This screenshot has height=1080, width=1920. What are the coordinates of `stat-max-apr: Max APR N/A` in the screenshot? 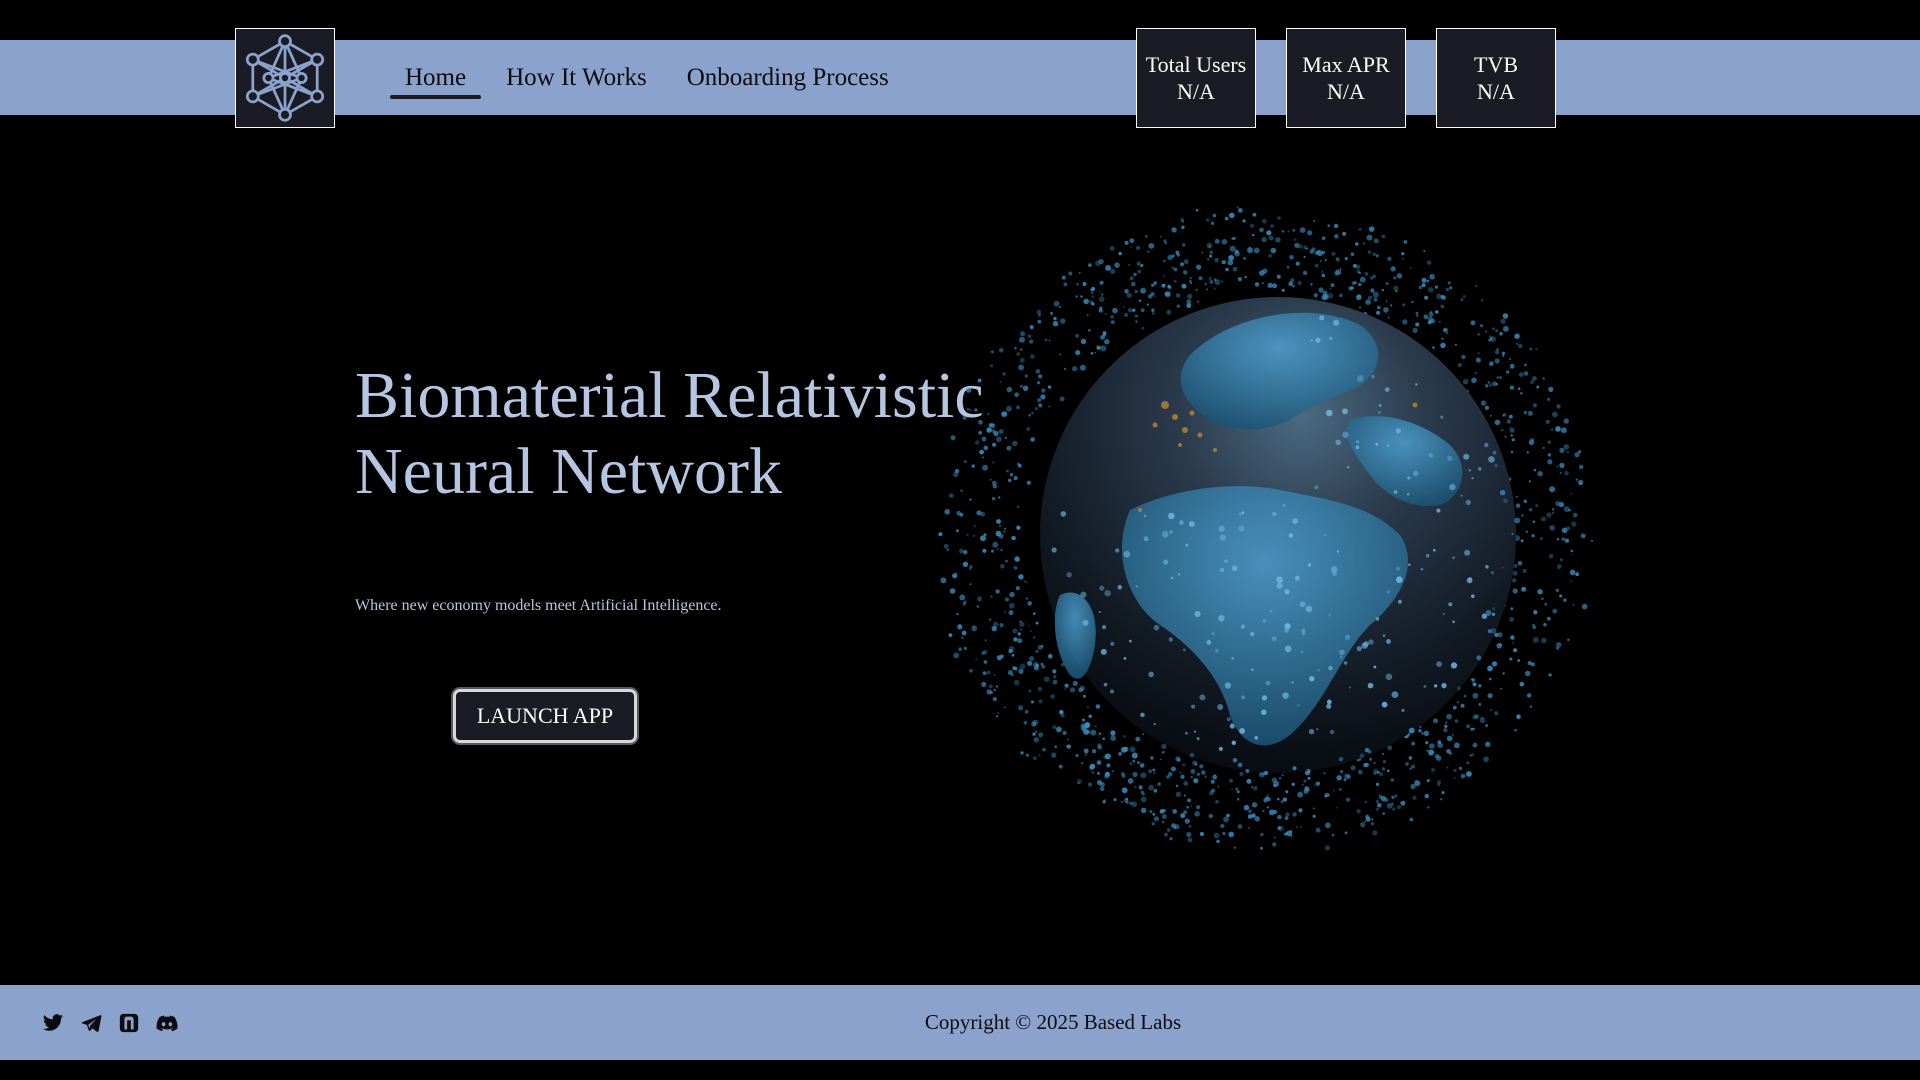 It's located at (1346, 78).